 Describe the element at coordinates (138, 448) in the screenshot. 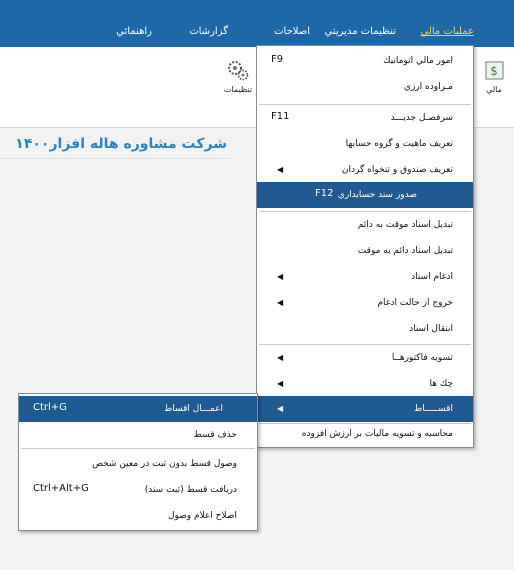

I see `menu-separator` at that location.